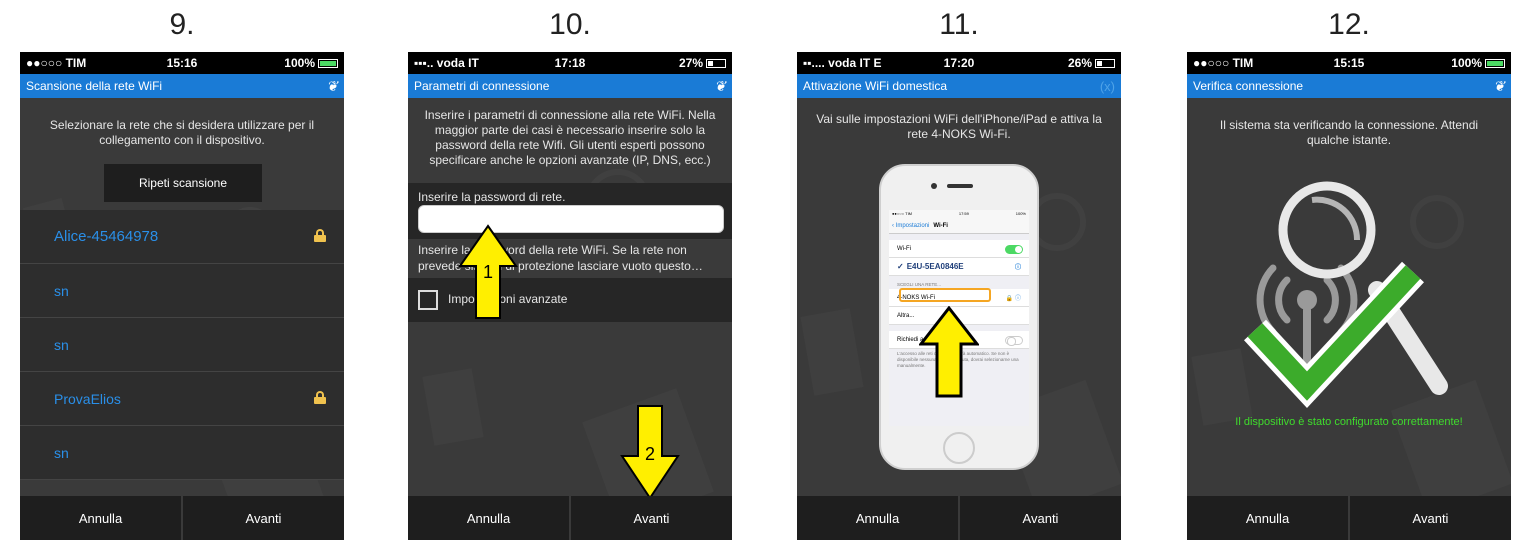 This screenshot has height=540, width=1516. Describe the element at coordinates (492, 197) in the screenshot. I see `password-label: Inserire la password di rete.` at that location.